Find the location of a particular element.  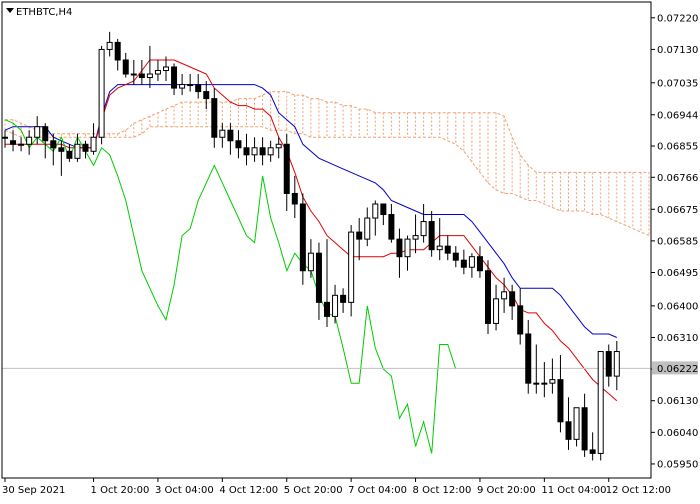

x-tick-label: 8 Oct 12:00 is located at coordinates (442, 490).